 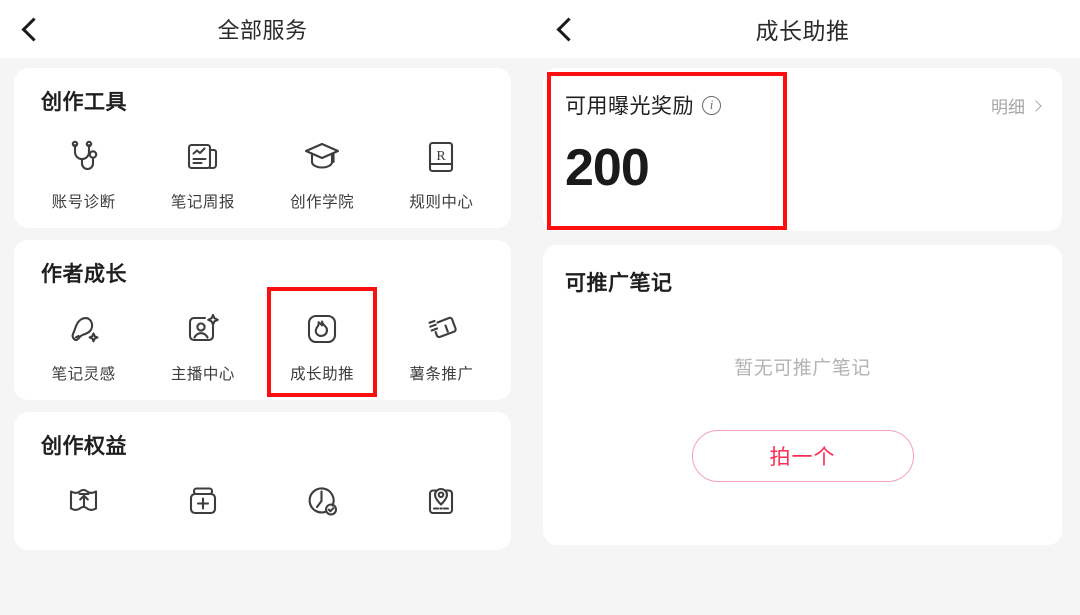 I want to click on grid-item-label: 主播中心, so click(x=202, y=374).